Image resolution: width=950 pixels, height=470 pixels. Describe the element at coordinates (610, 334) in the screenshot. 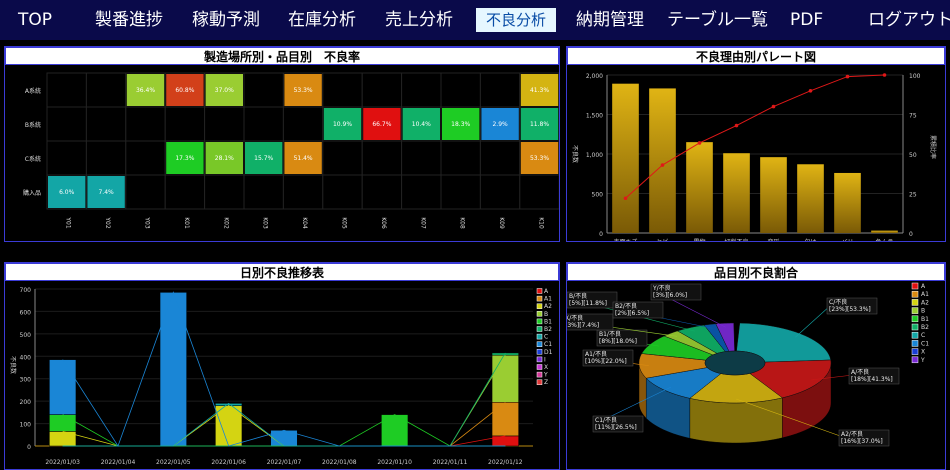

I see `pie-callout-name: B1/不良` at that location.